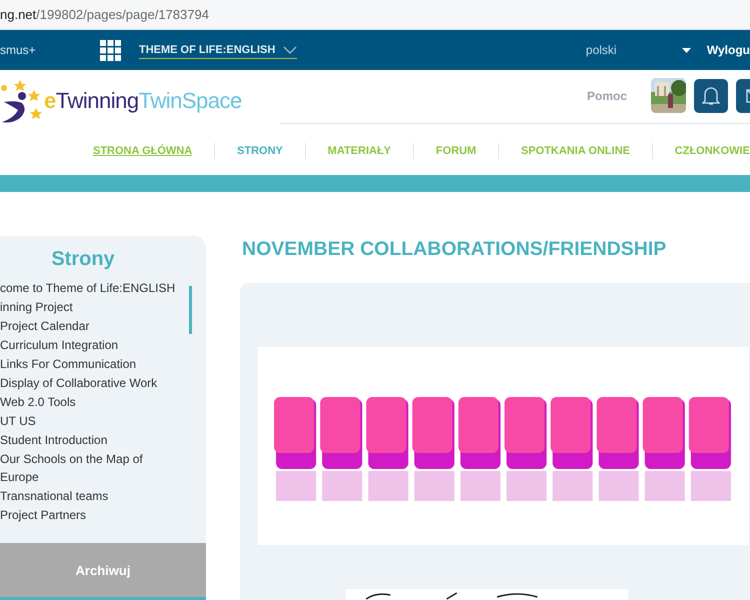 The height and width of the screenshot is (600, 750). Describe the element at coordinates (89, 402) in the screenshot. I see `page-link: Web 2.0 Tools` at that location.